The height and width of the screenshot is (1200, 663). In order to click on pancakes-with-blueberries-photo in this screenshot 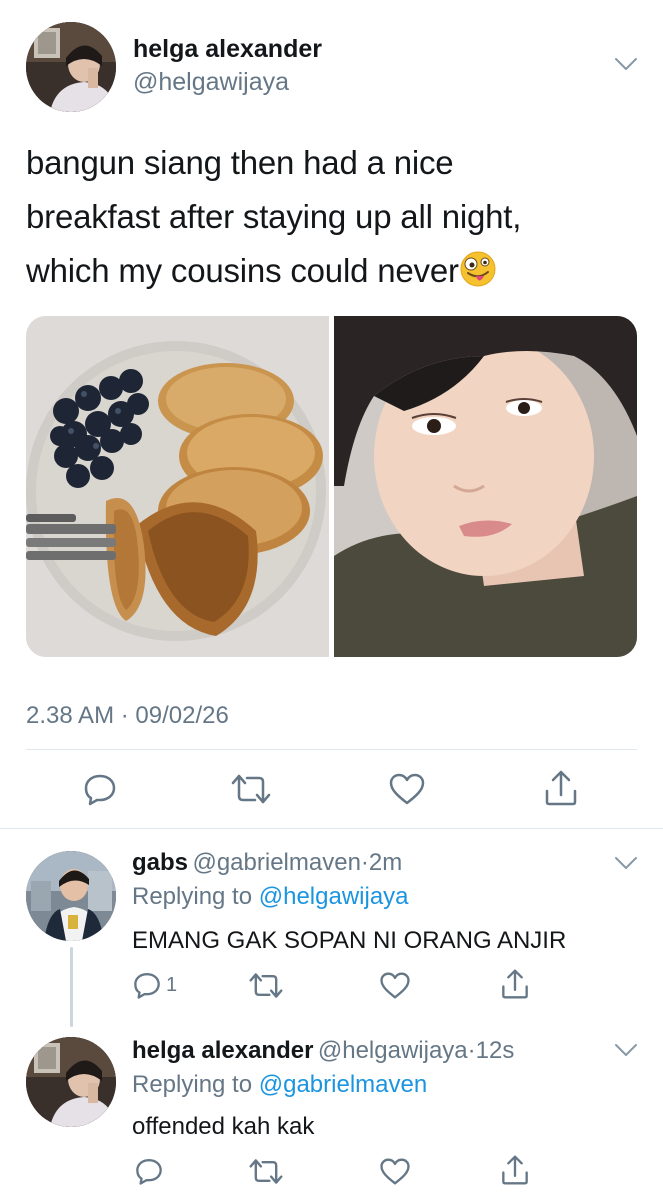, I will do `click(177, 486)`.